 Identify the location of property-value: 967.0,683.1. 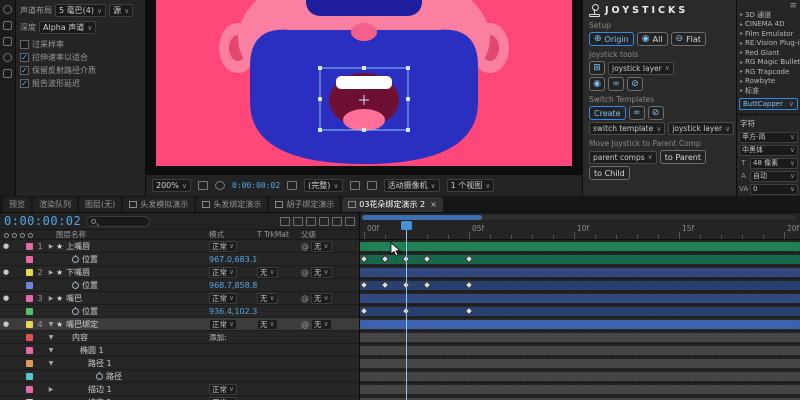
(255, 259).